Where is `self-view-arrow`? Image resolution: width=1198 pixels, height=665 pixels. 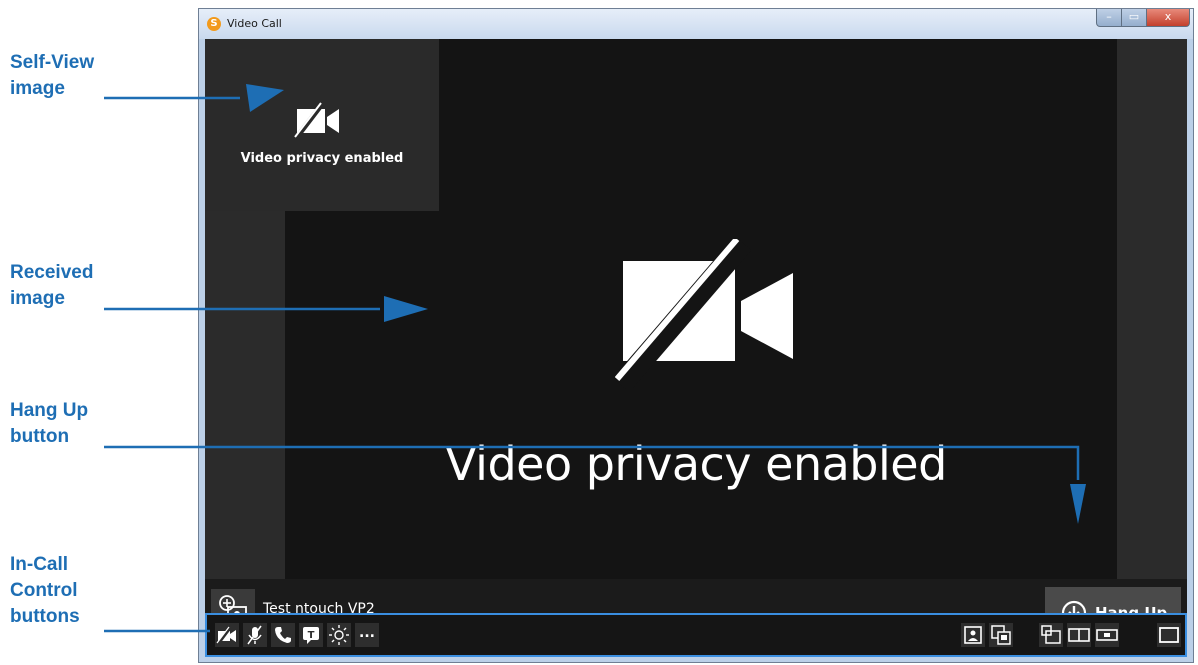 self-view-arrow is located at coordinates (194, 98).